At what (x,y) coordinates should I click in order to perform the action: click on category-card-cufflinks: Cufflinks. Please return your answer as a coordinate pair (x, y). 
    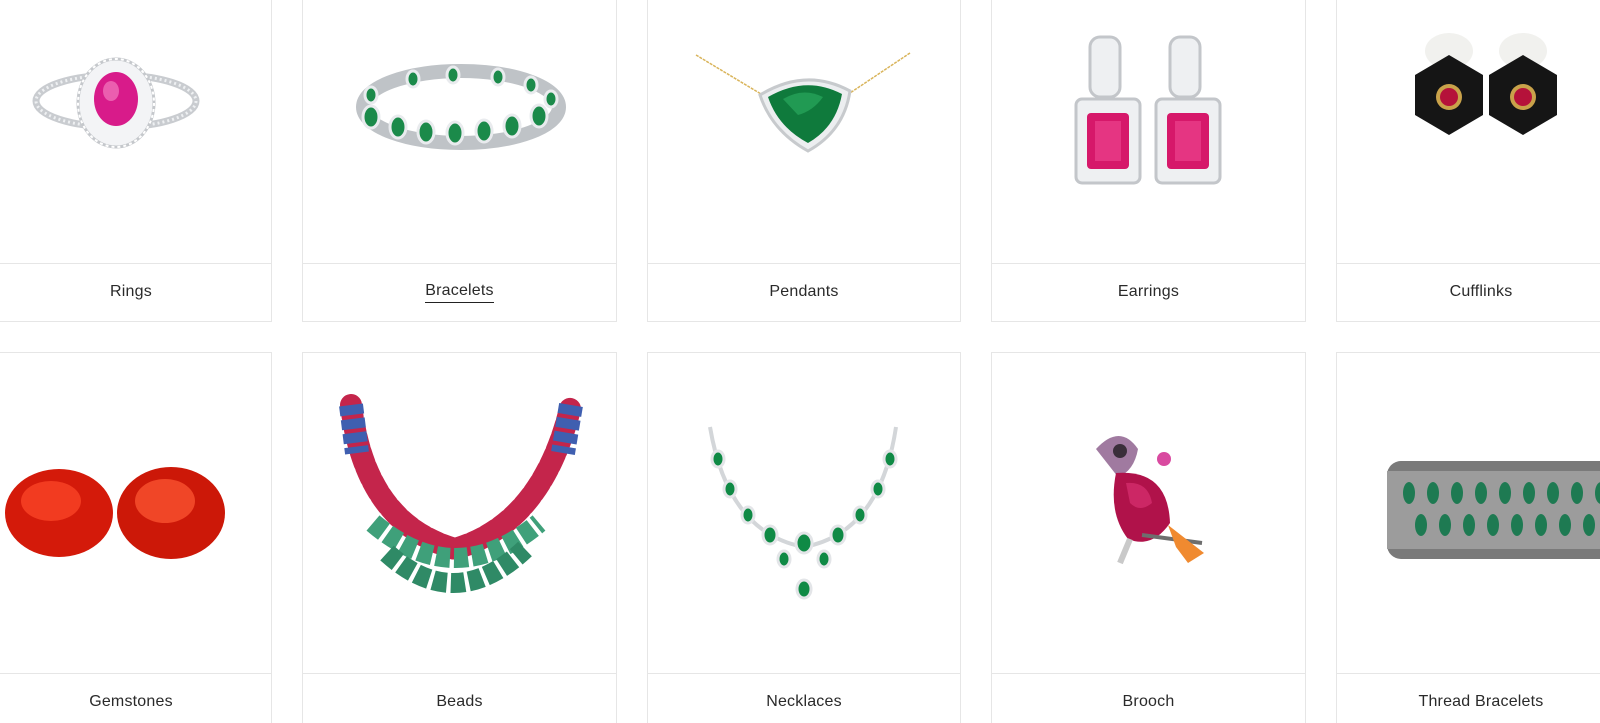
    Looking at the image, I should click on (1468, 161).